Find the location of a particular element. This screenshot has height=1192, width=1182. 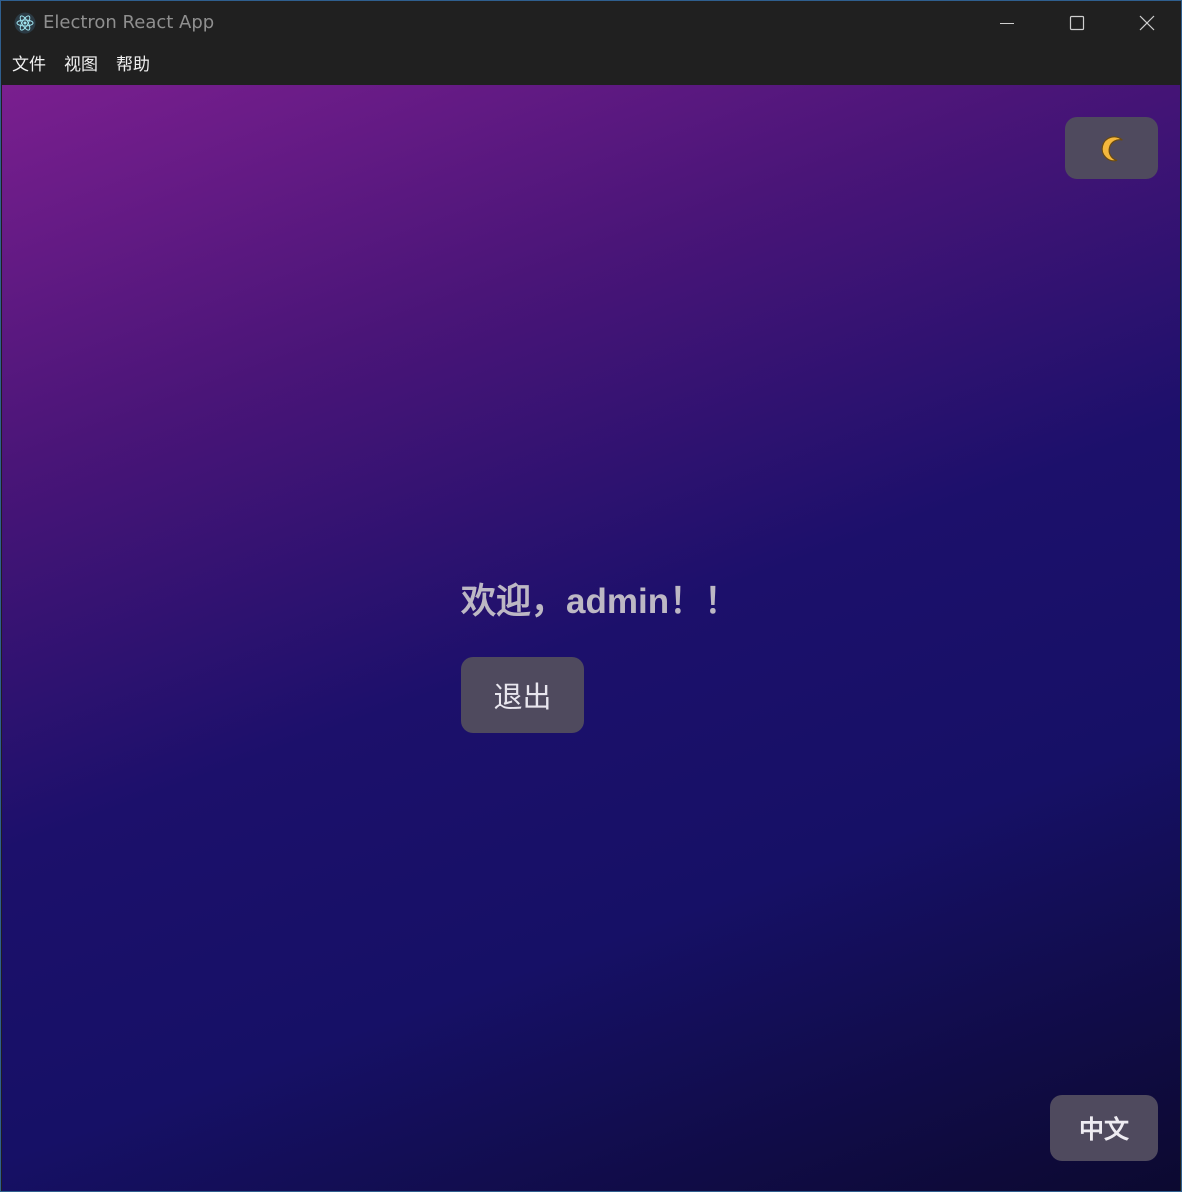

menu-bar: 文件 视图 帮助 is located at coordinates (591, 65).